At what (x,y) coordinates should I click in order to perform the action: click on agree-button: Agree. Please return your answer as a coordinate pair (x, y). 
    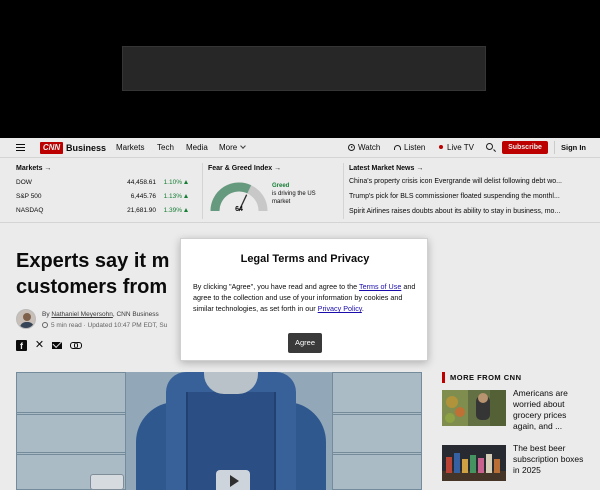
    Looking at the image, I should click on (305, 343).